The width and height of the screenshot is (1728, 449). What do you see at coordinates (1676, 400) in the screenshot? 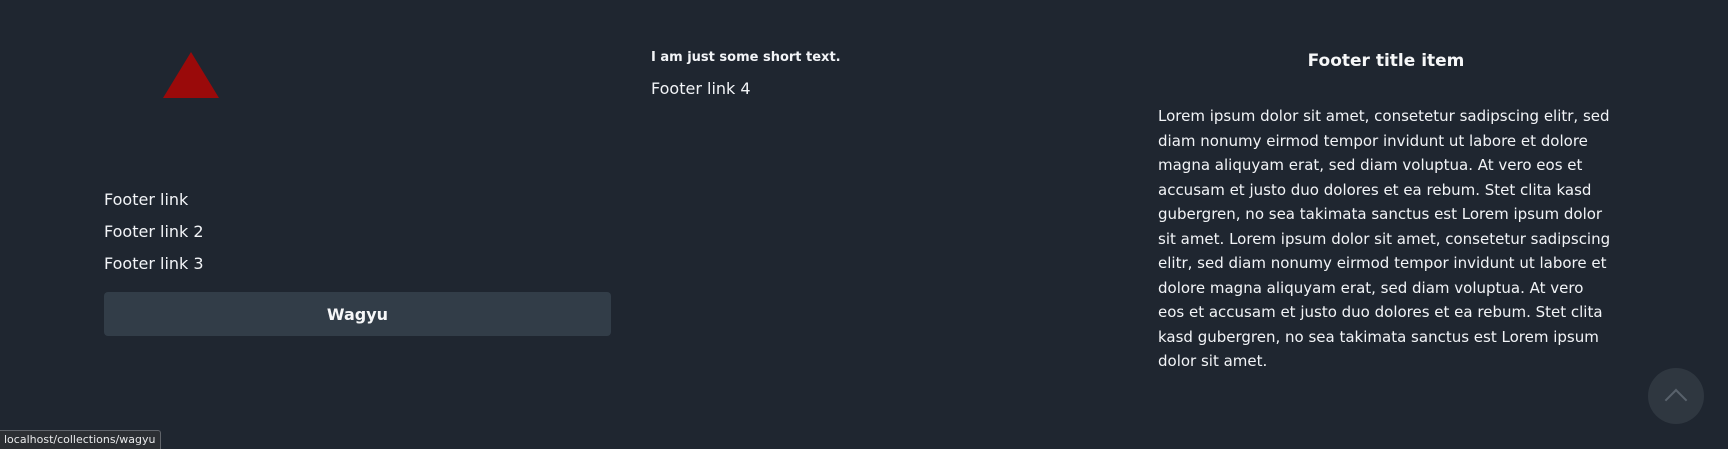
I see `chevron-up-icon` at bounding box center [1676, 400].